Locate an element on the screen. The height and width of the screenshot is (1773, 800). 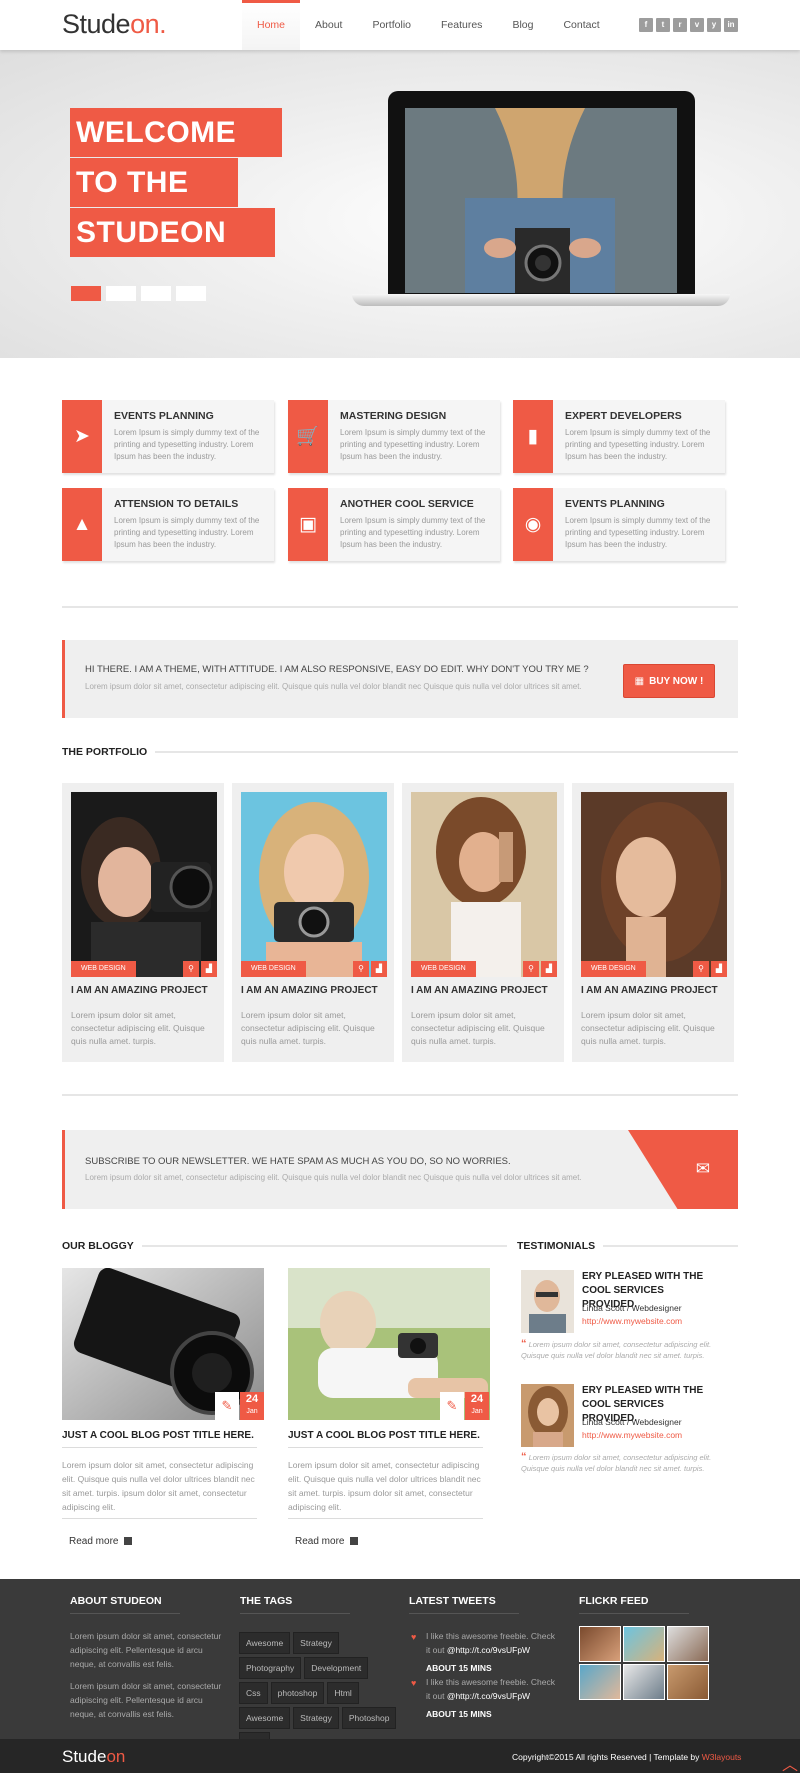
youtube-icon: y is located at coordinates (714, 25).